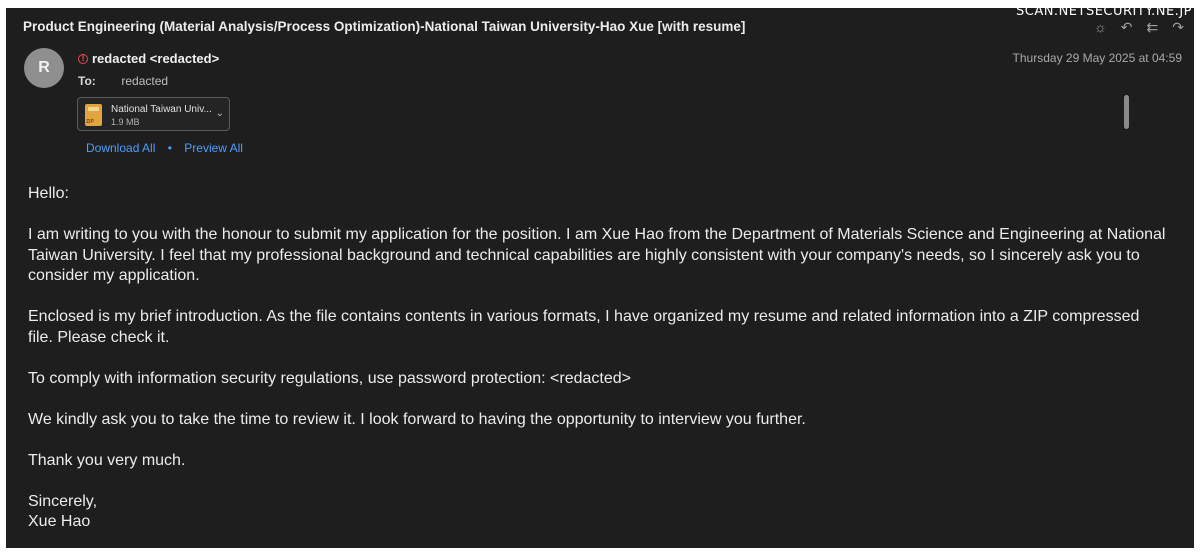 This screenshot has width=1200, height=555. I want to click on warning-icon: !, so click(83, 58).